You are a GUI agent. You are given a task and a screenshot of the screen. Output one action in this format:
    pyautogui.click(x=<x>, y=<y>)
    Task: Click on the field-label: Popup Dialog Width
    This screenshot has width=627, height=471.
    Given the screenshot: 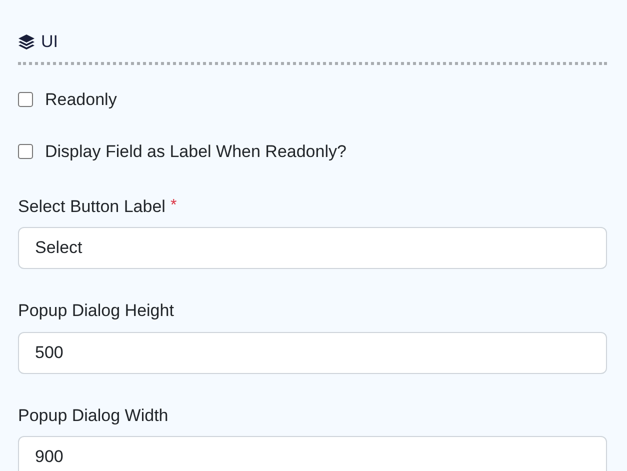 What is the action you would take?
    pyautogui.click(x=93, y=415)
    